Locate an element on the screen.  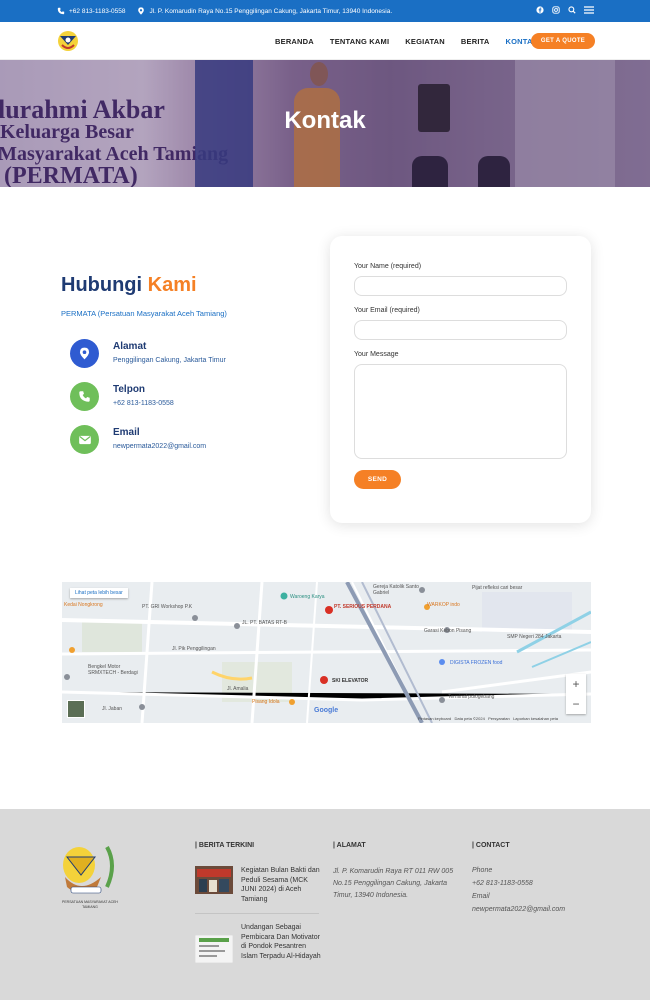
address-column-title: | ALAMAT is located at coordinates (349, 845).